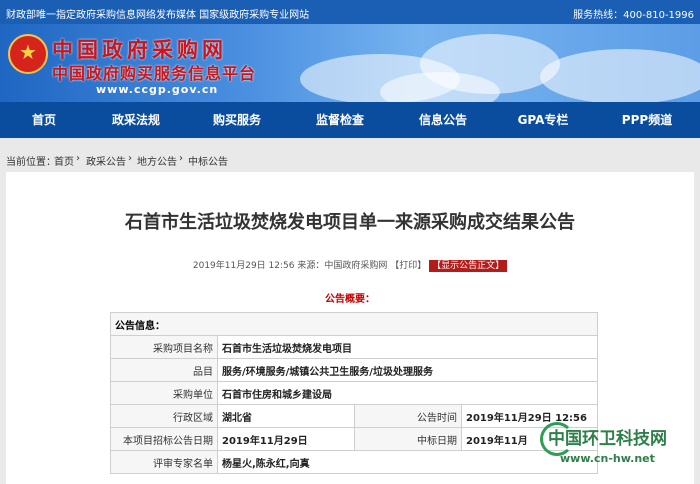 This screenshot has height=484, width=700. What do you see at coordinates (350, 299) in the screenshot?
I see `notice-summary-heading: 公告概要：` at bounding box center [350, 299].